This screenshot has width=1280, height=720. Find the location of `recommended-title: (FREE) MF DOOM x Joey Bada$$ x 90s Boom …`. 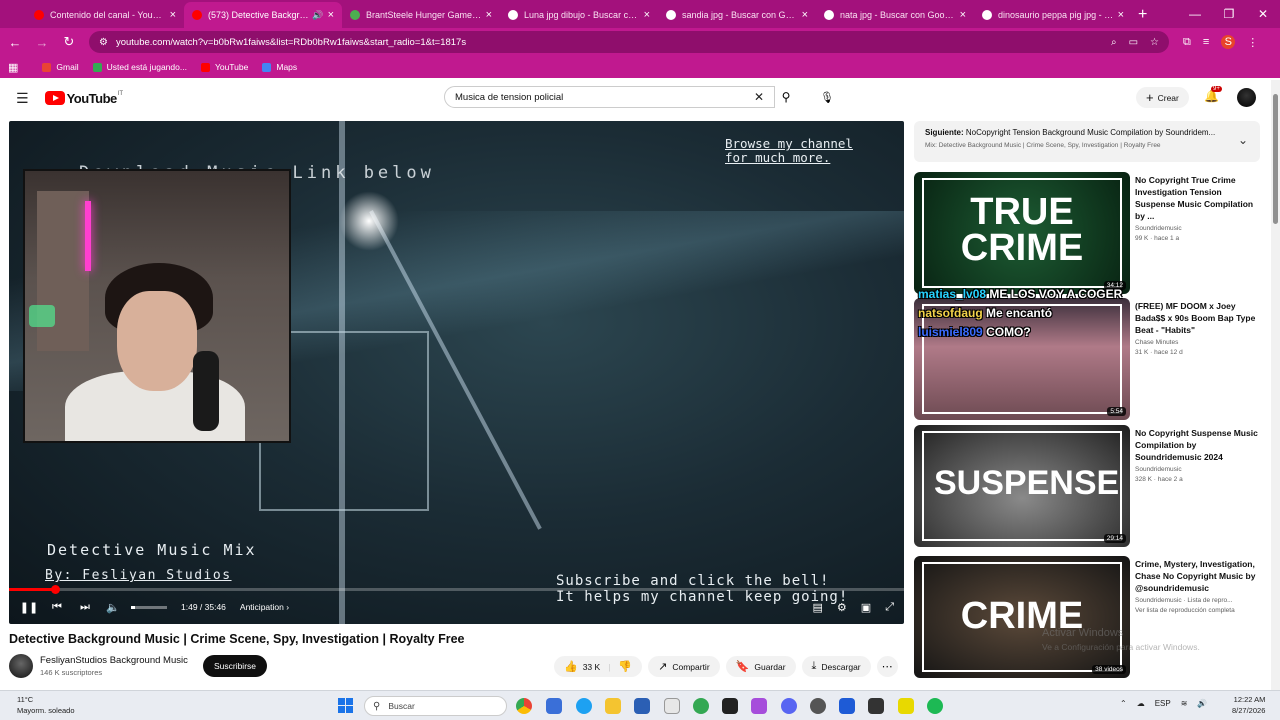

recommended-title: (FREE) MF DOOM x Joey Bada$$ x 90s Boom … is located at coordinates (1199, 318).